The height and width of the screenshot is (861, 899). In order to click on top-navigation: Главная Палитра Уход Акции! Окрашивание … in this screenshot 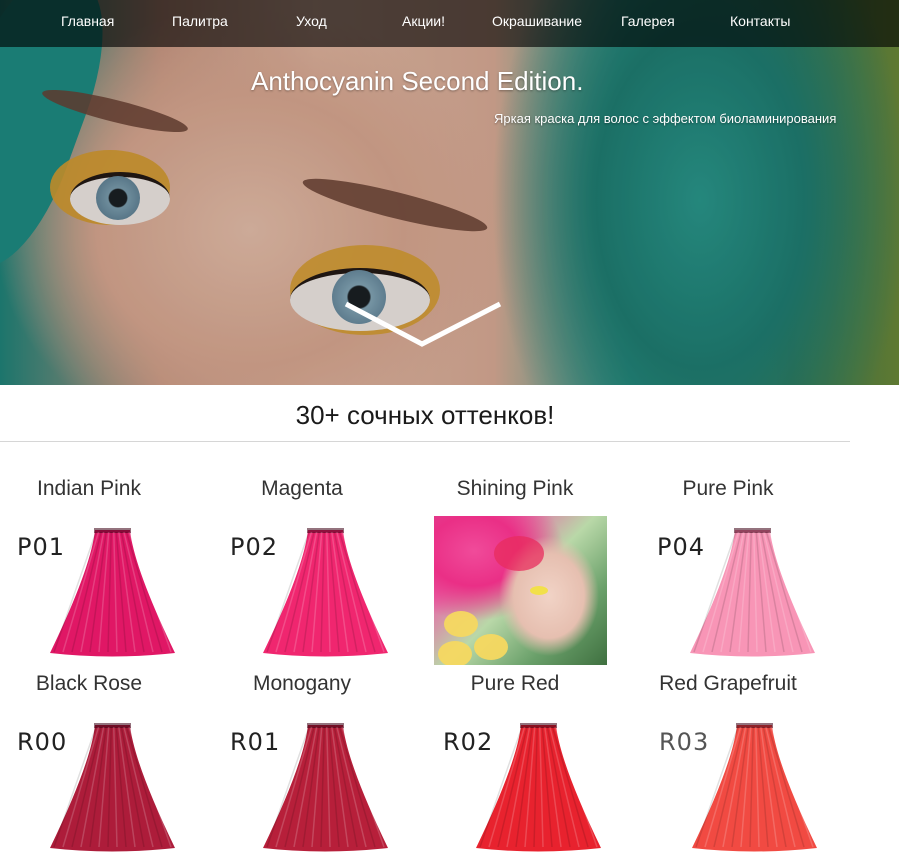, I will do `click(449, 23)`.